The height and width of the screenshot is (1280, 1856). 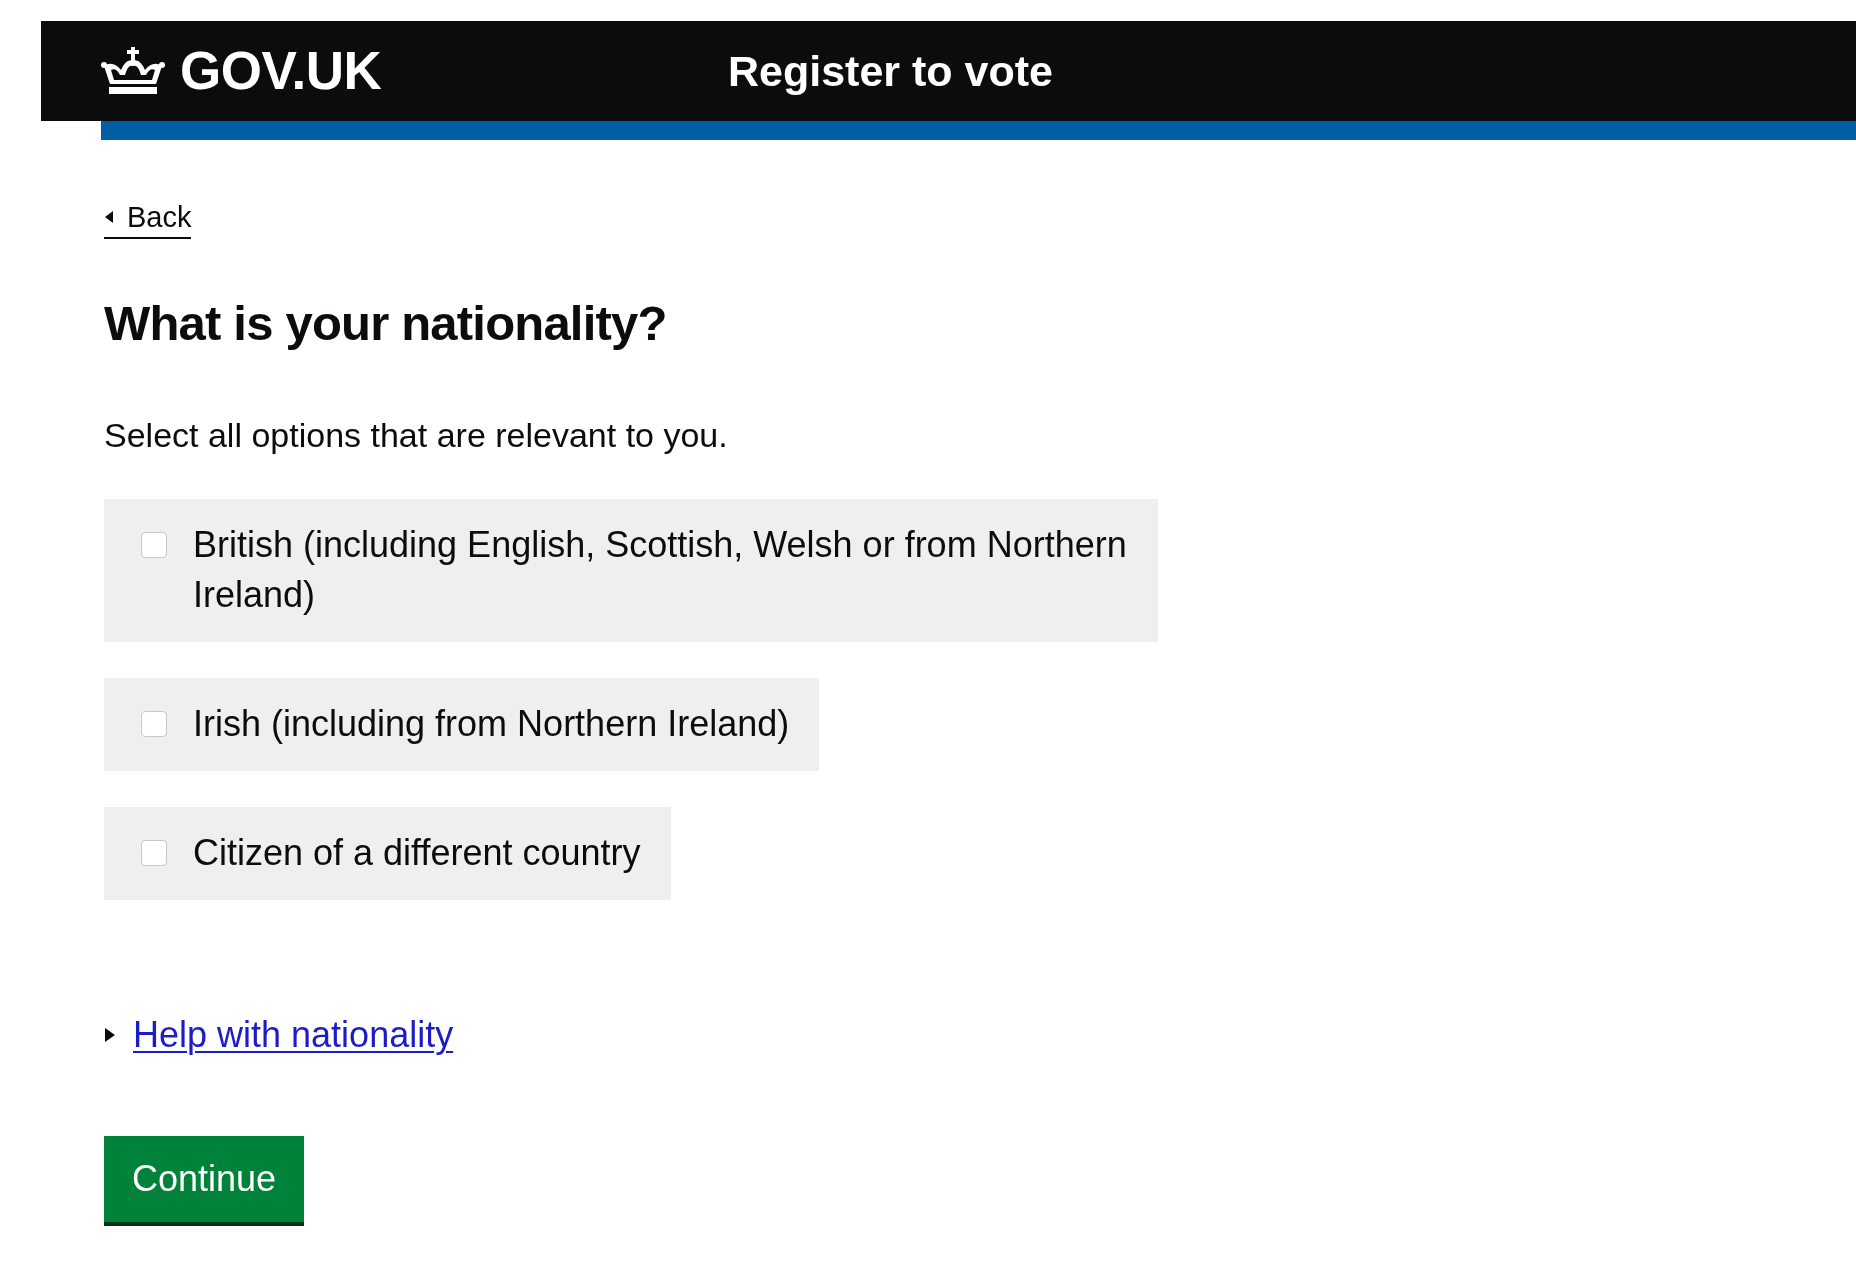 I want to click on continue-button: Continue, so click(x=204, y=1181).